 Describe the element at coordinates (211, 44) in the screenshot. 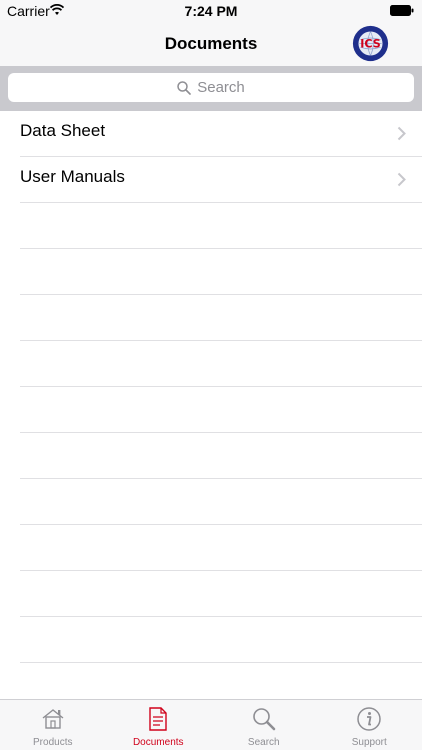

I see `navigation-bar: Documents ICS` at that location.